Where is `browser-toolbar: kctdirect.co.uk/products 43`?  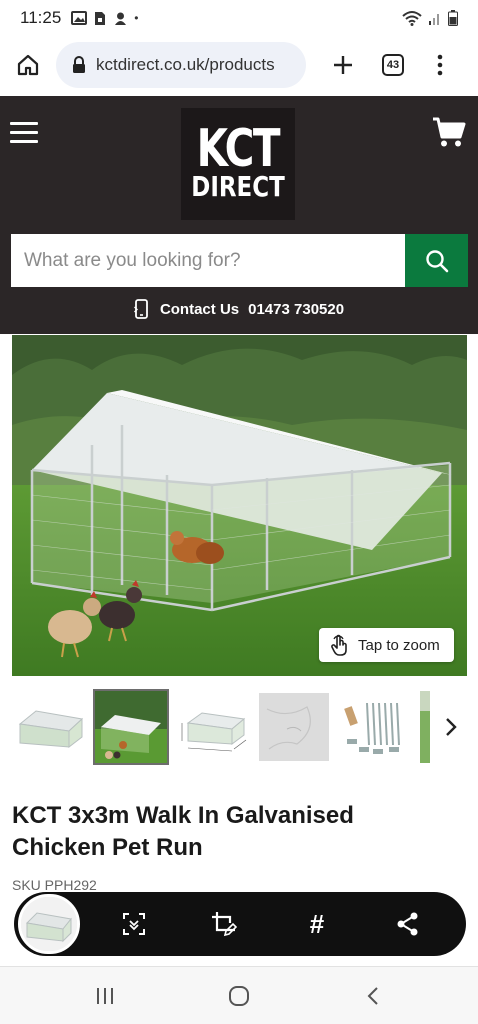
browser-toolbar: kctdirect.co.uk/products 43 is located at coordinates (239, 65).